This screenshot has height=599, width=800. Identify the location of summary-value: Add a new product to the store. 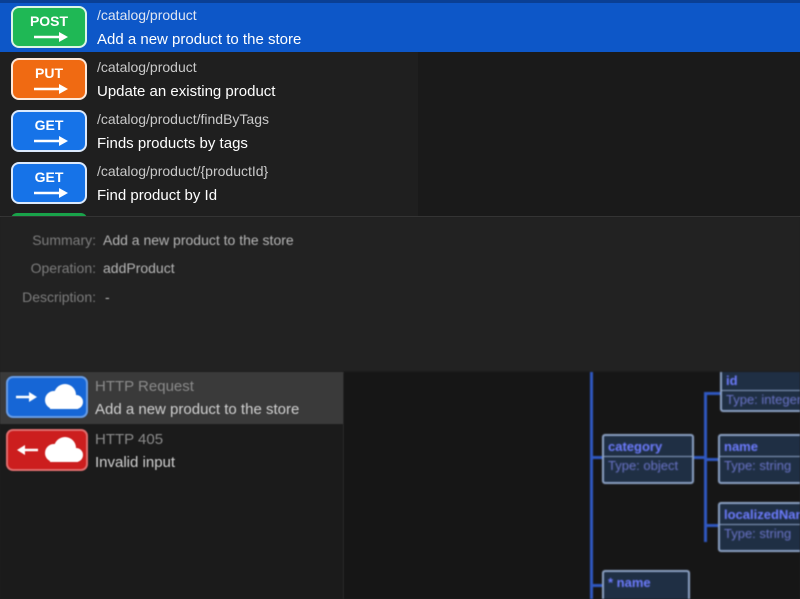
(198, 240).